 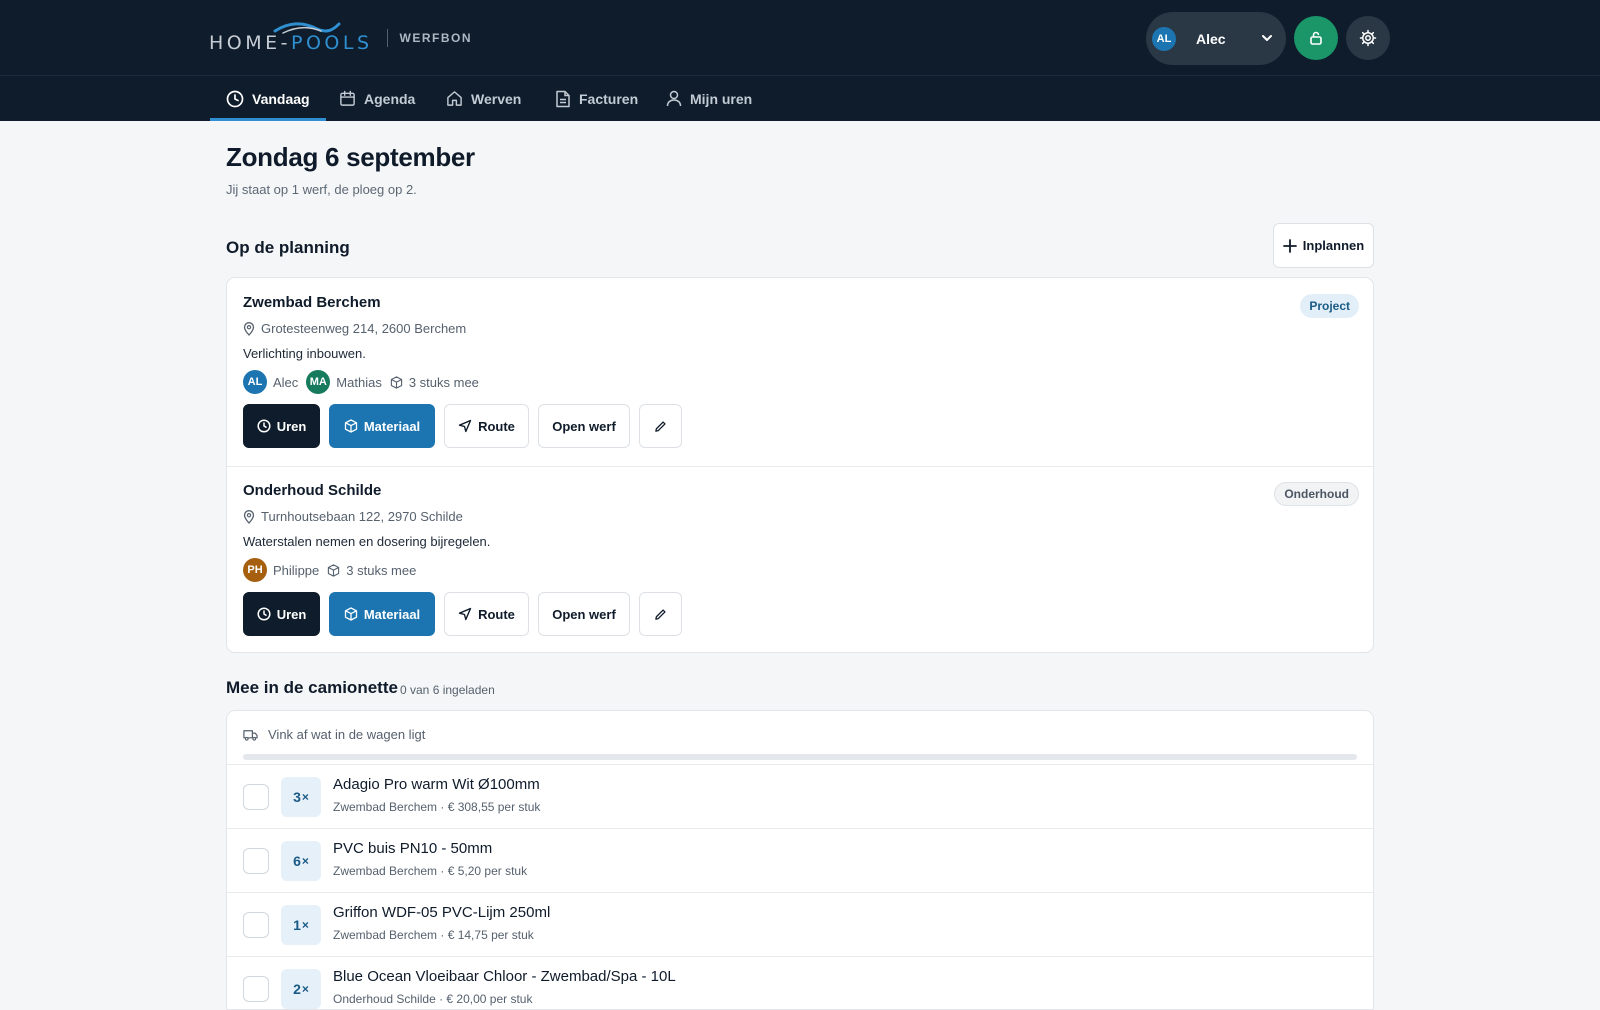 What do you see at coordinates (1267, 38) in the screenshot?
I see `chevron-down-icon` at bounding box center [1267, 38].